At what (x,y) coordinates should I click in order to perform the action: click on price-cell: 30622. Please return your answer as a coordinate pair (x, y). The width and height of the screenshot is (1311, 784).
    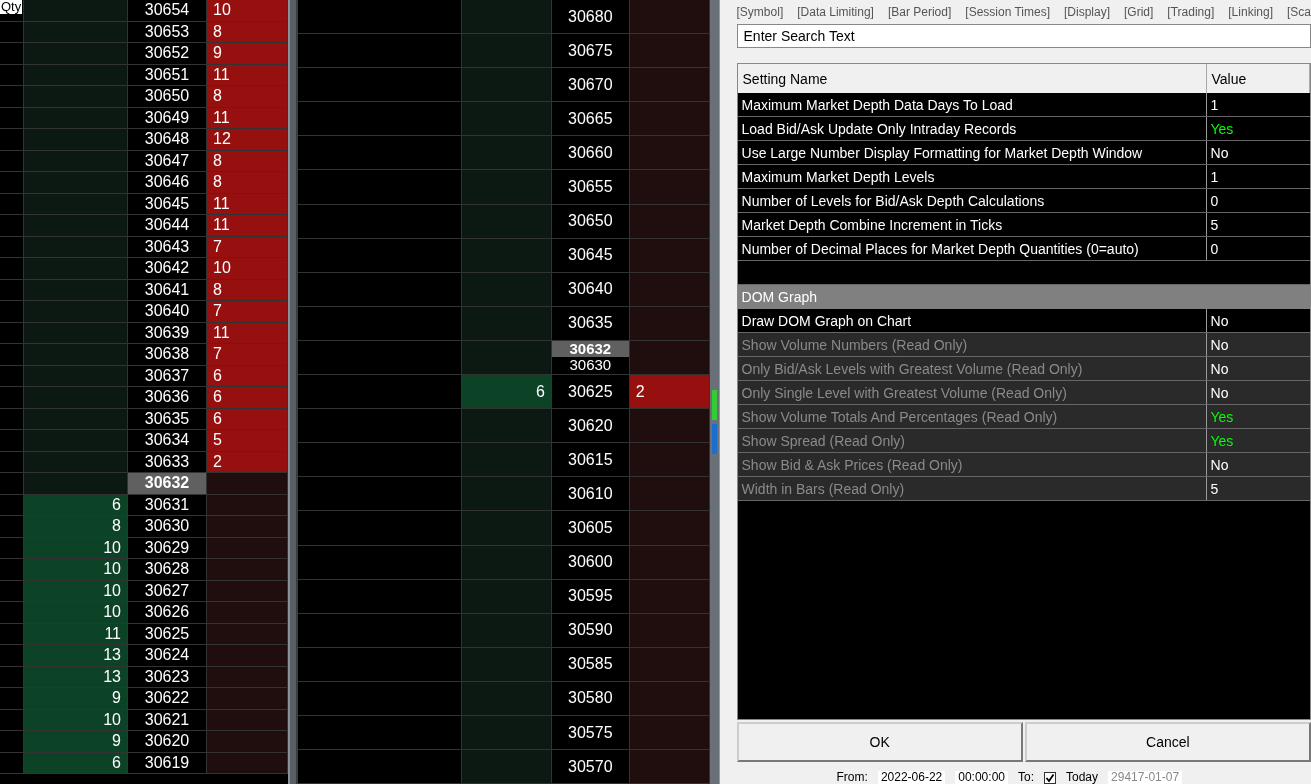
    Looking at the image, I should click on (167, 699).